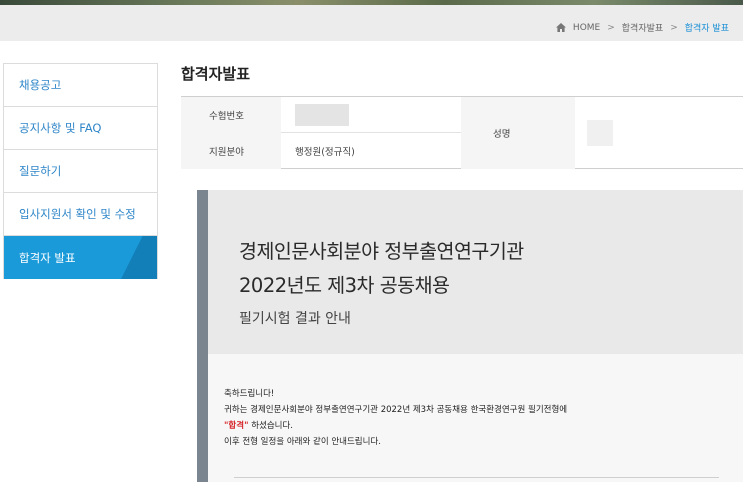  What do you see at coordinates (560, 27) in the screenshot?
I see `home-icon` at bounding box center [560, 27].